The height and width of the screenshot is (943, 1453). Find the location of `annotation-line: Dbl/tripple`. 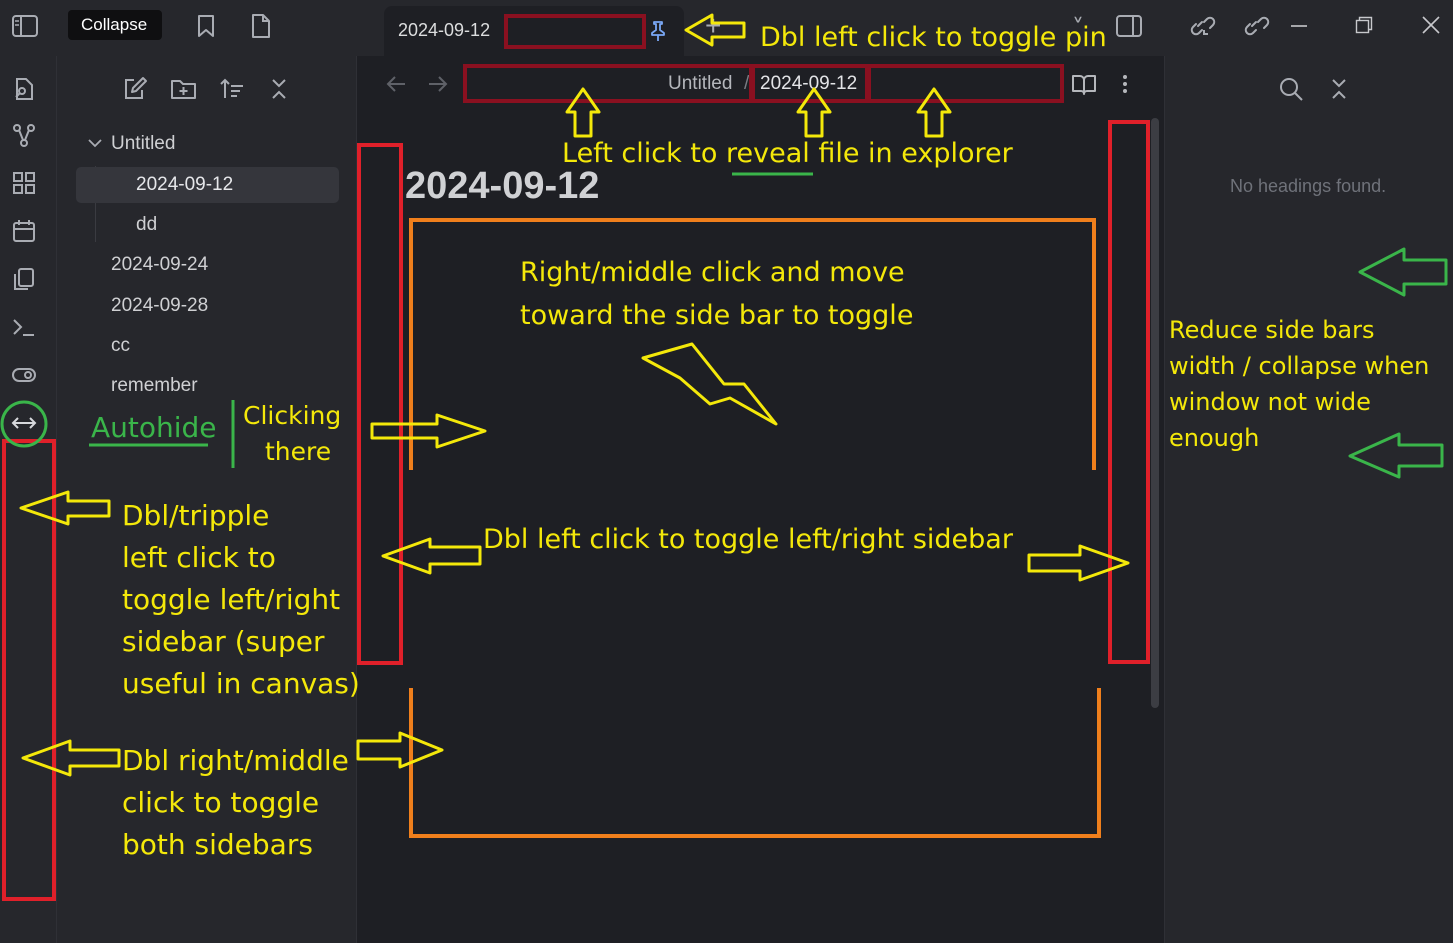

annotation-line: Dbl/tripple is located at coordinates (196, 515).